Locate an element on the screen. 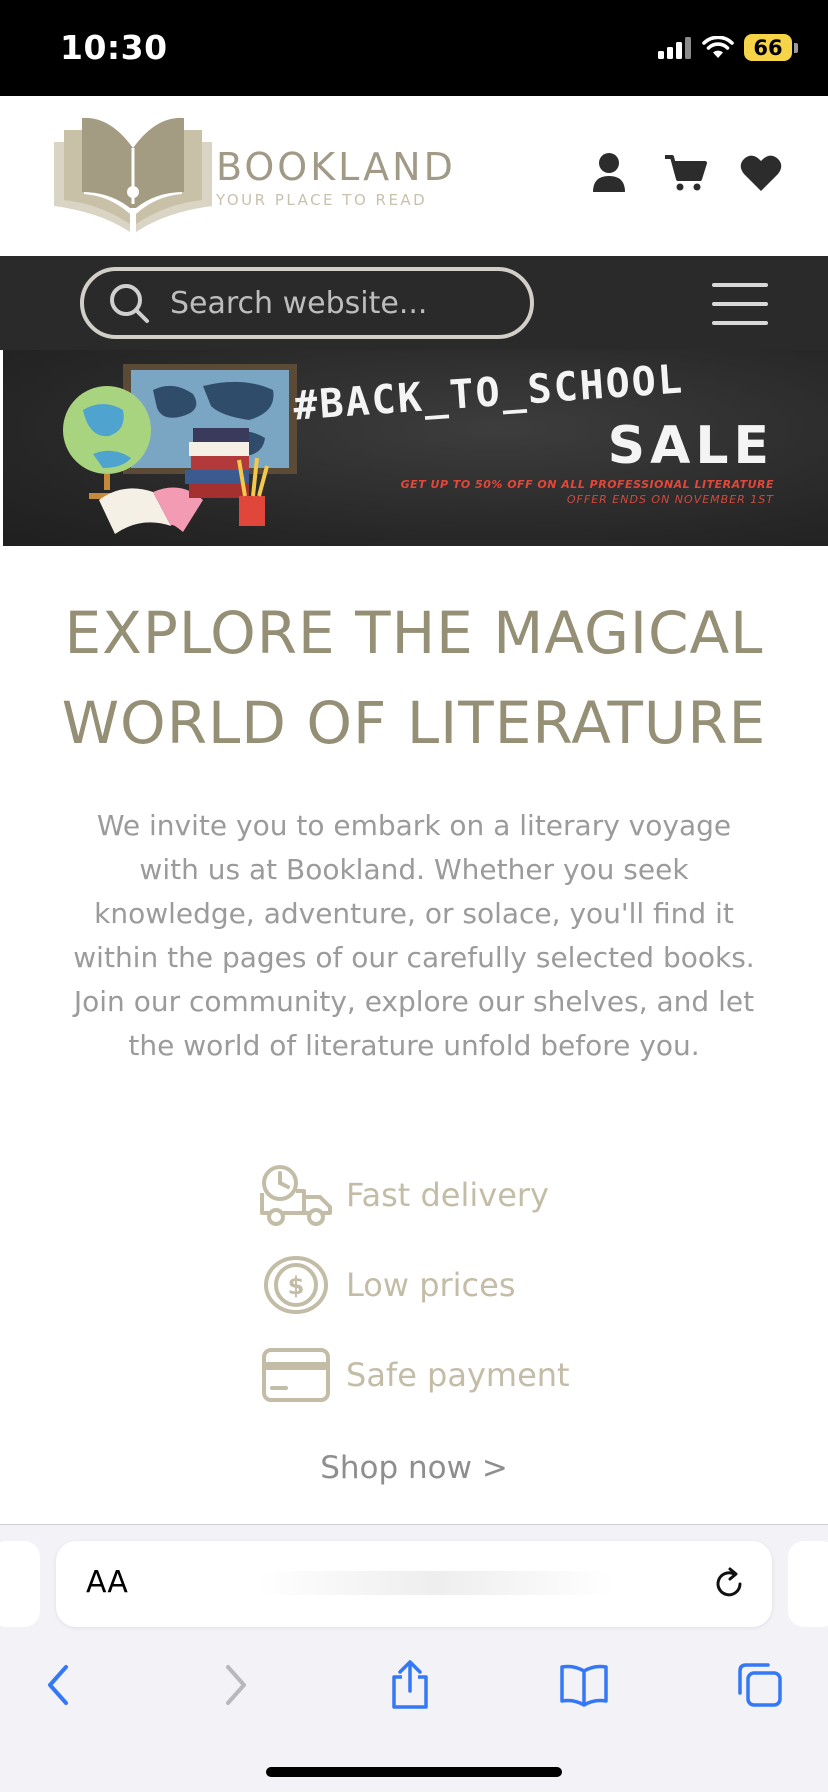 Image resolution: width=828 pixels, height=1792 pixels. search-bar is located at coordinates (414, 303).